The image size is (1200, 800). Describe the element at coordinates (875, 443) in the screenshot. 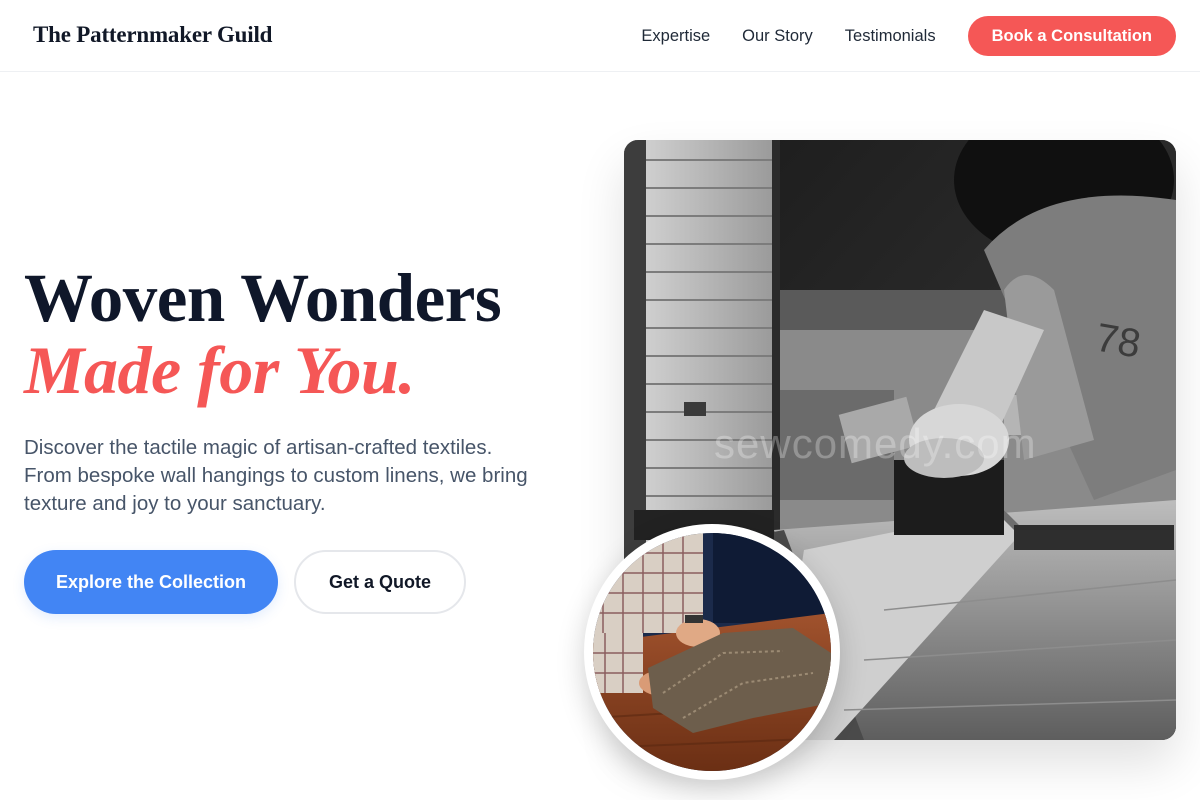

I see `photo-watermark: sewcomedy.com` at that location.